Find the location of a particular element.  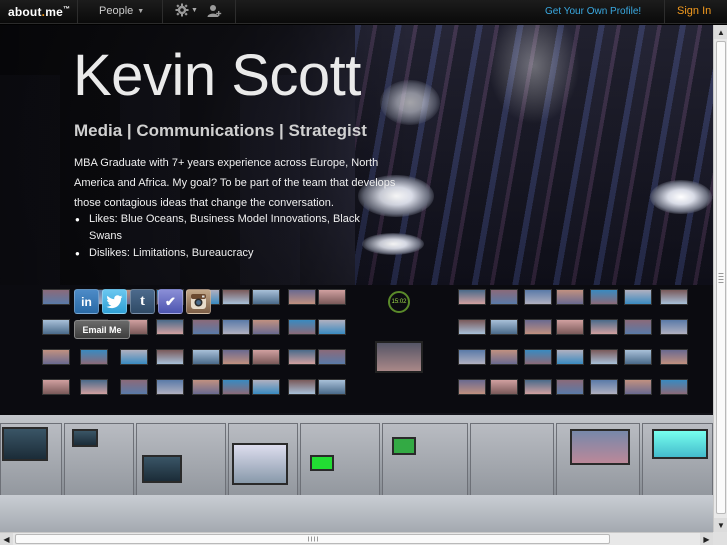

sign-in-link: Sign In is located at coordinates (694, 11).